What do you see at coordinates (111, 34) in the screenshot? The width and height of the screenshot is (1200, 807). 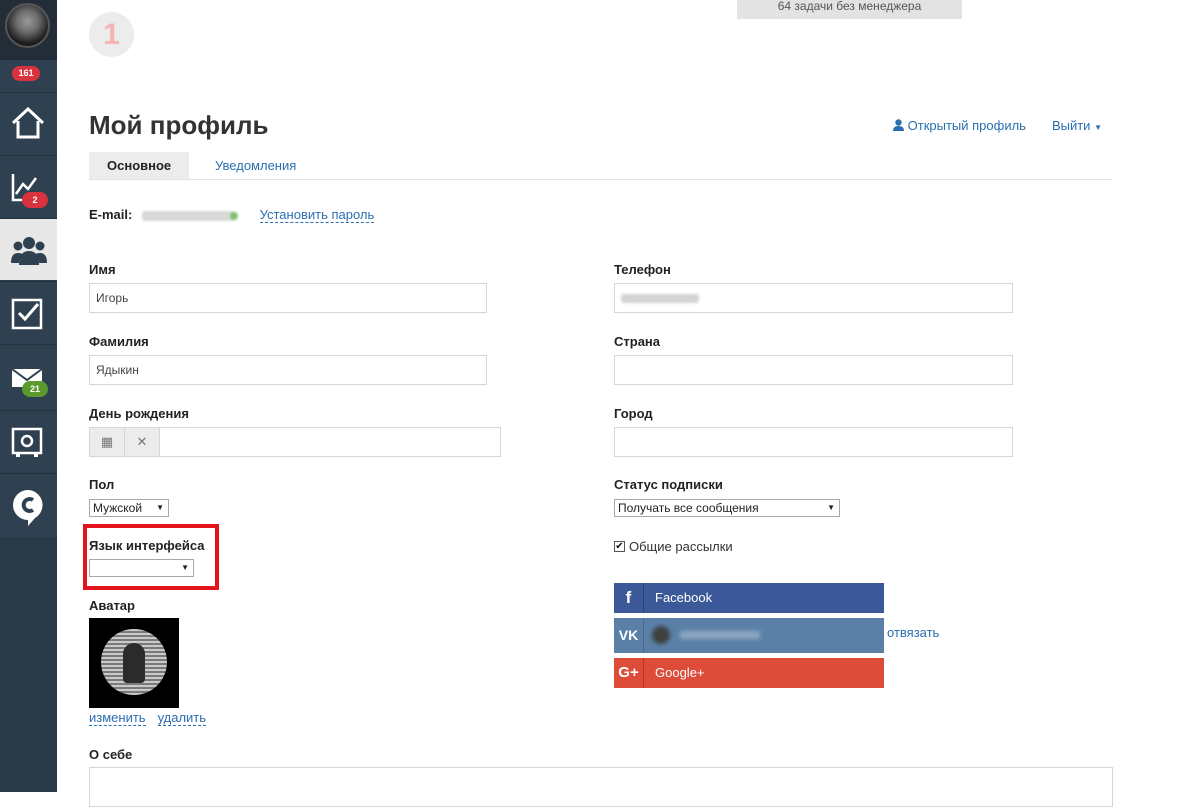 I see `task-number-circle: 1` at bounding box center [111, 34].